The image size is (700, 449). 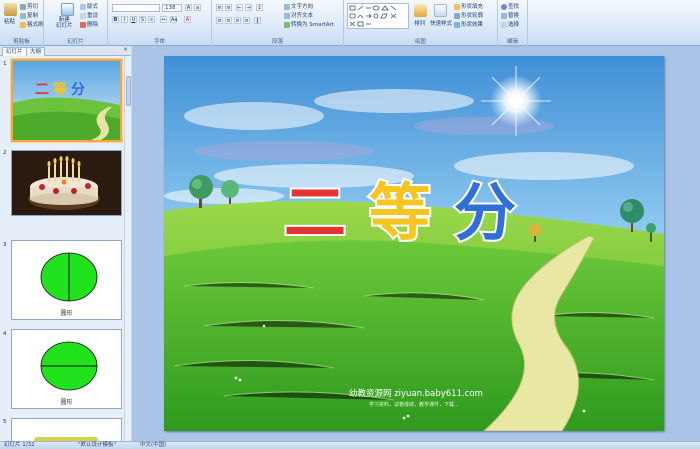 I want to click on tab-outline: 大纲, so click(x=36, y=51).